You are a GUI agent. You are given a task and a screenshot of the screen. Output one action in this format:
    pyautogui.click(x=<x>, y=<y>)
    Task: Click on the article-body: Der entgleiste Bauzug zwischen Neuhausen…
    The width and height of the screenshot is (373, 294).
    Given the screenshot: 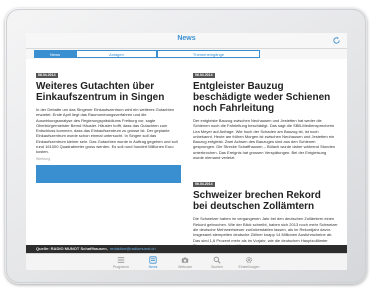 What is the action you would take?
    pyautogui.click(x=264, y=139)
    